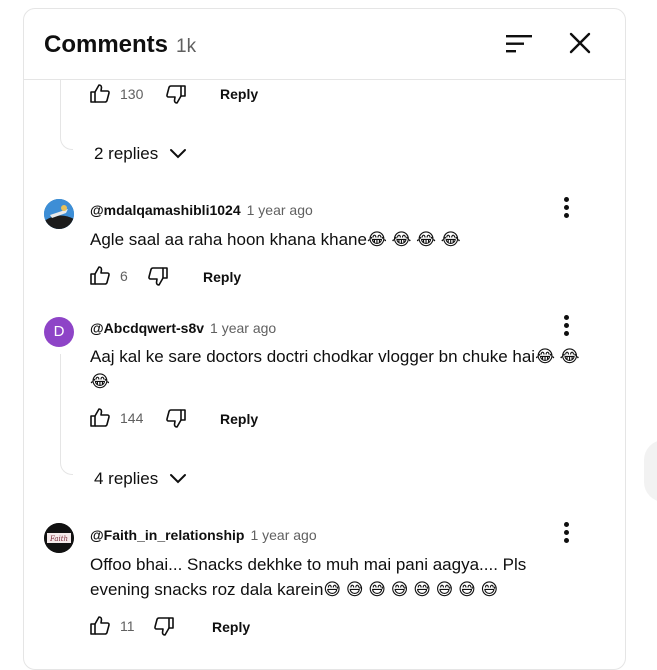  I want to click on view-replies-button: 4 replies, so click(141, 479).